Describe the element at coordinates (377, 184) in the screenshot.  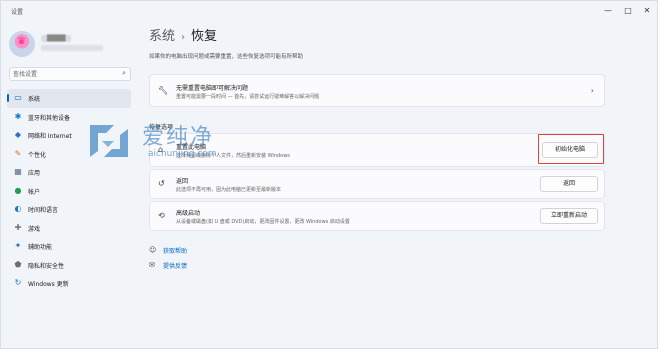
I see `go-back-card: ↺ 返回 此选项不再可用，因为此电脑已更新至最新版本 返回` at that location.